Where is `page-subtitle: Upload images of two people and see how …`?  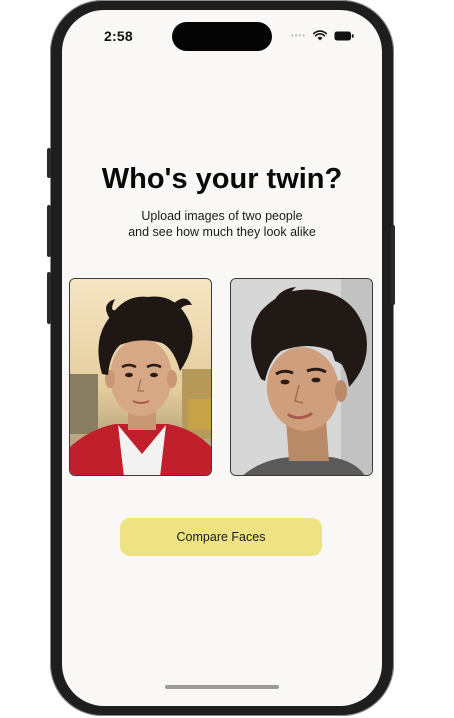
page-subtitle: Upload images of two people and see how … is located at coordinates (222, 224).